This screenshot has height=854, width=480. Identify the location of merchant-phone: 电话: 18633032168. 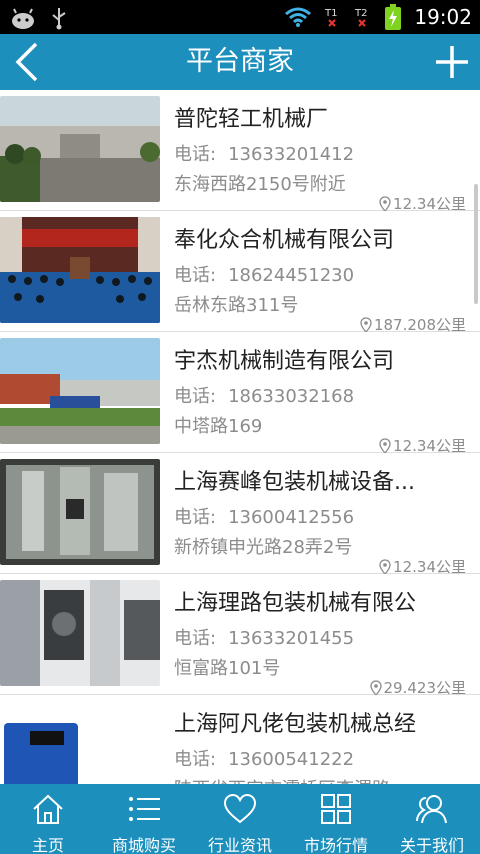
(264, 395).